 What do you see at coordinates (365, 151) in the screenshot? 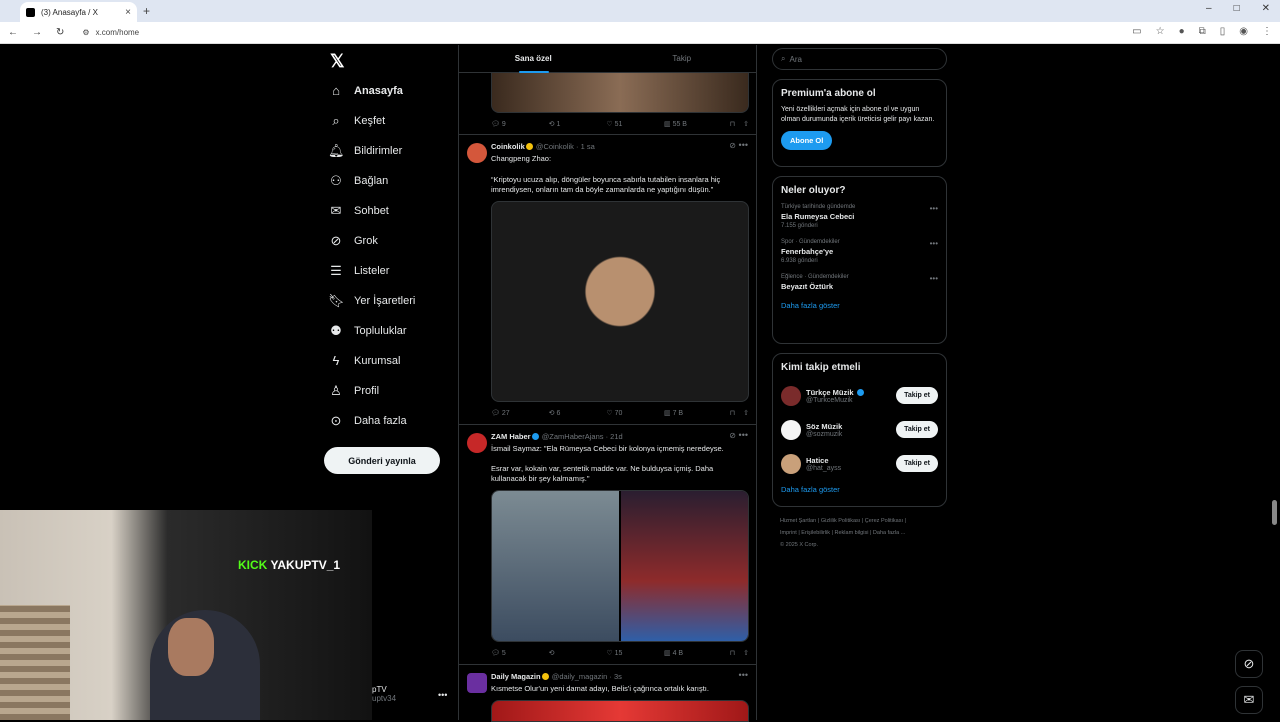
I see `nav-notifications: 🔔︎ Bildirimler` at bounding box center [365, 151].